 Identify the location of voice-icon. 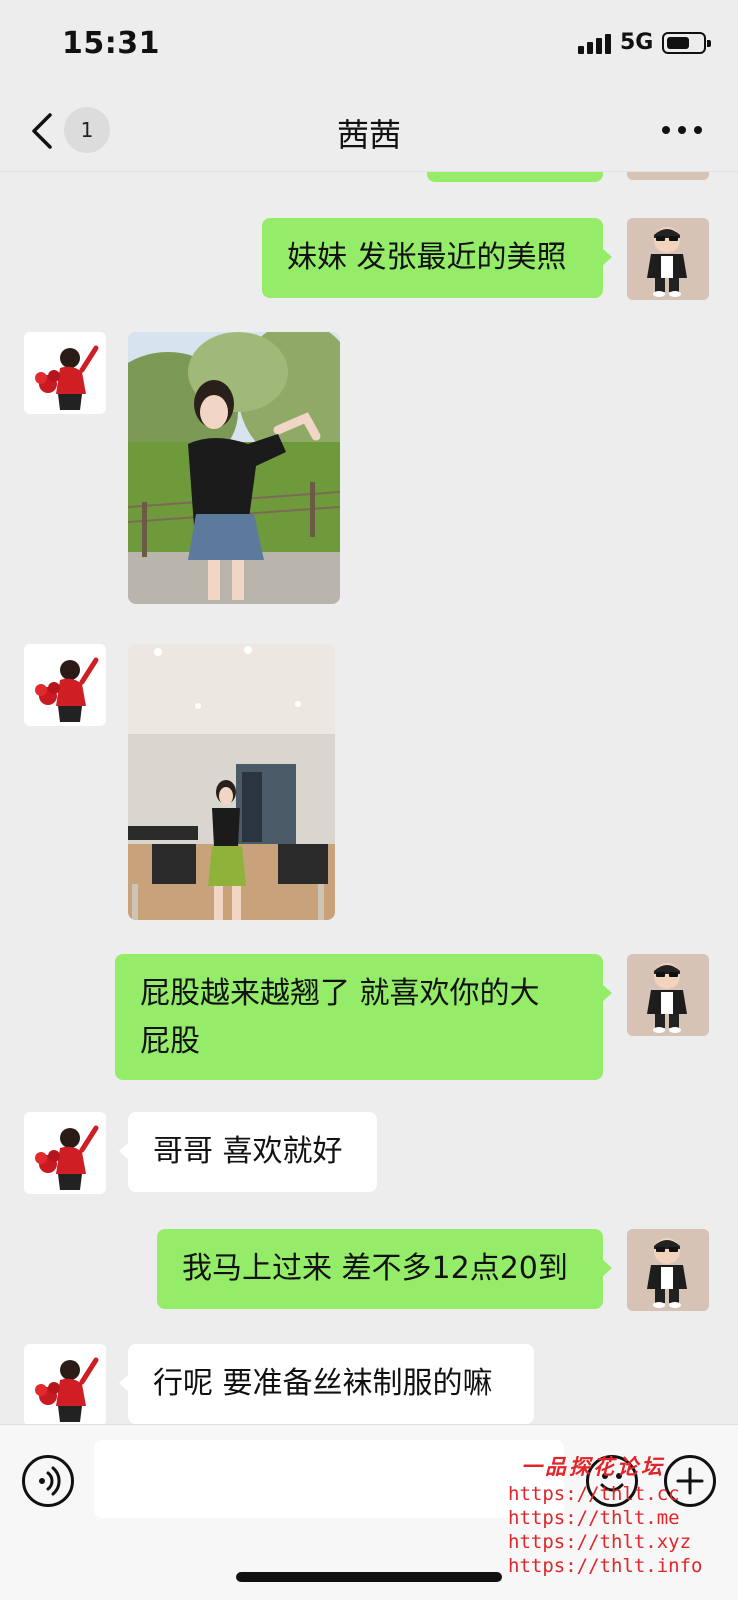
(48, 1481).